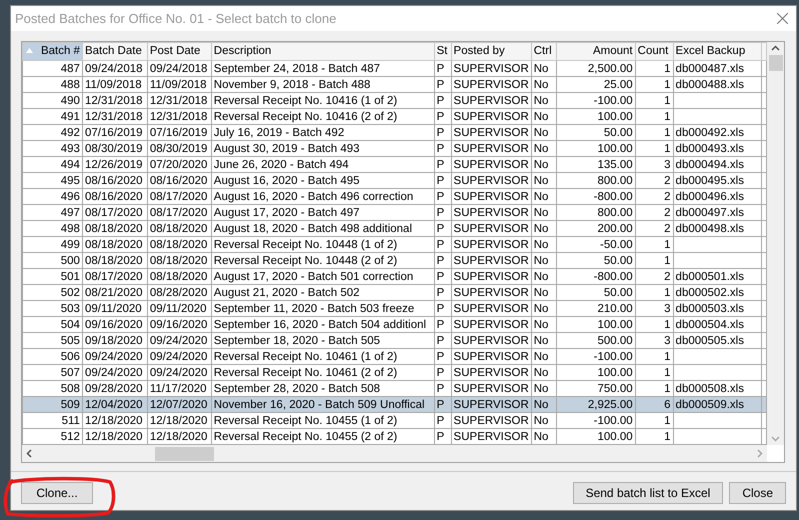 Image resolution: width=799 pixels, height=520 pixels. What do you see at coordinates (178, 388) in the screenshot?
I see `table-cell: 11/17/2020` at bounding box center [178, 388].